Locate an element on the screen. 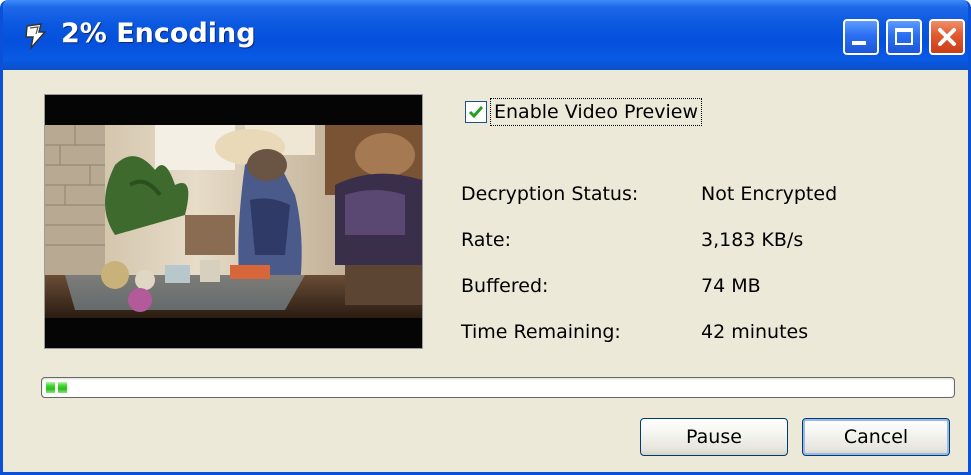 The image size is (971, 475). window-title: 2% Encoding is located at coordinates (158, 33).